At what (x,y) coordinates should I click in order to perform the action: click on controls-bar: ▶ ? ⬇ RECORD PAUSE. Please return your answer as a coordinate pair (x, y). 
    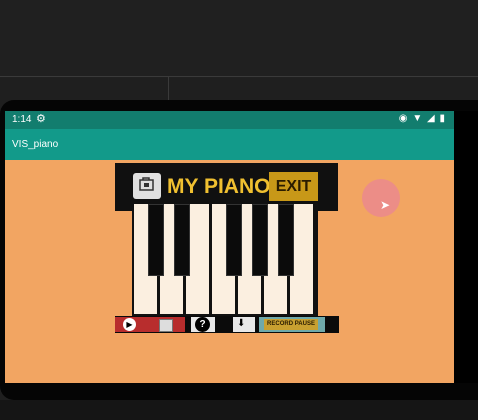
    Looking at the image, I should click on (227, 324).